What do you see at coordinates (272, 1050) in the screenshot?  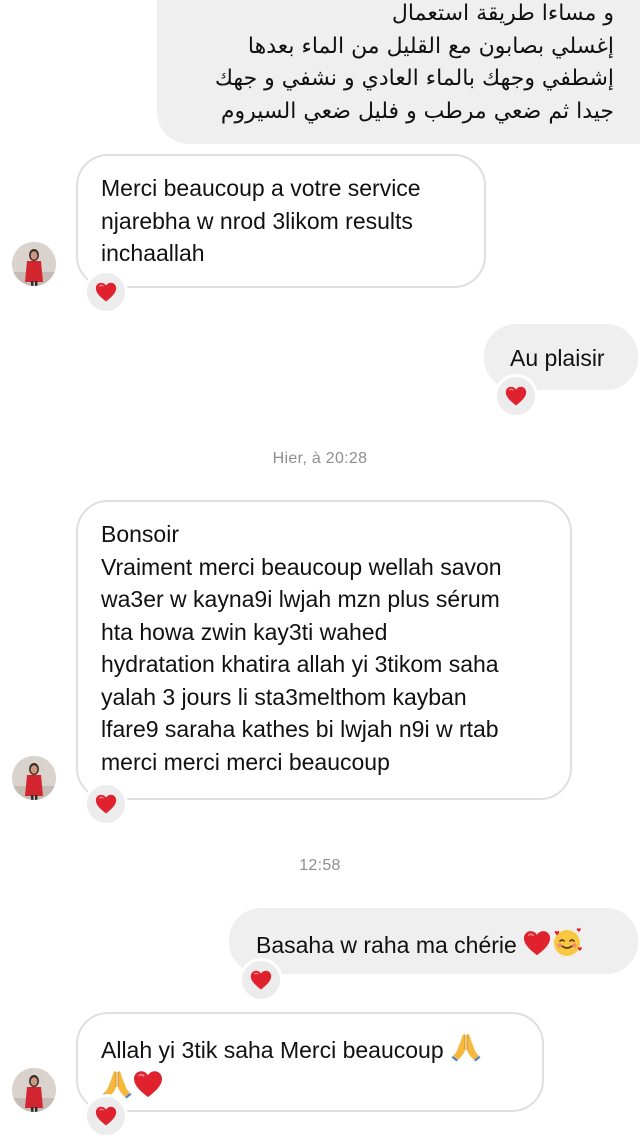 I see `message-text: Allah yi 3tik saha Merci beaucoup` at bounding box center [272, 1050].